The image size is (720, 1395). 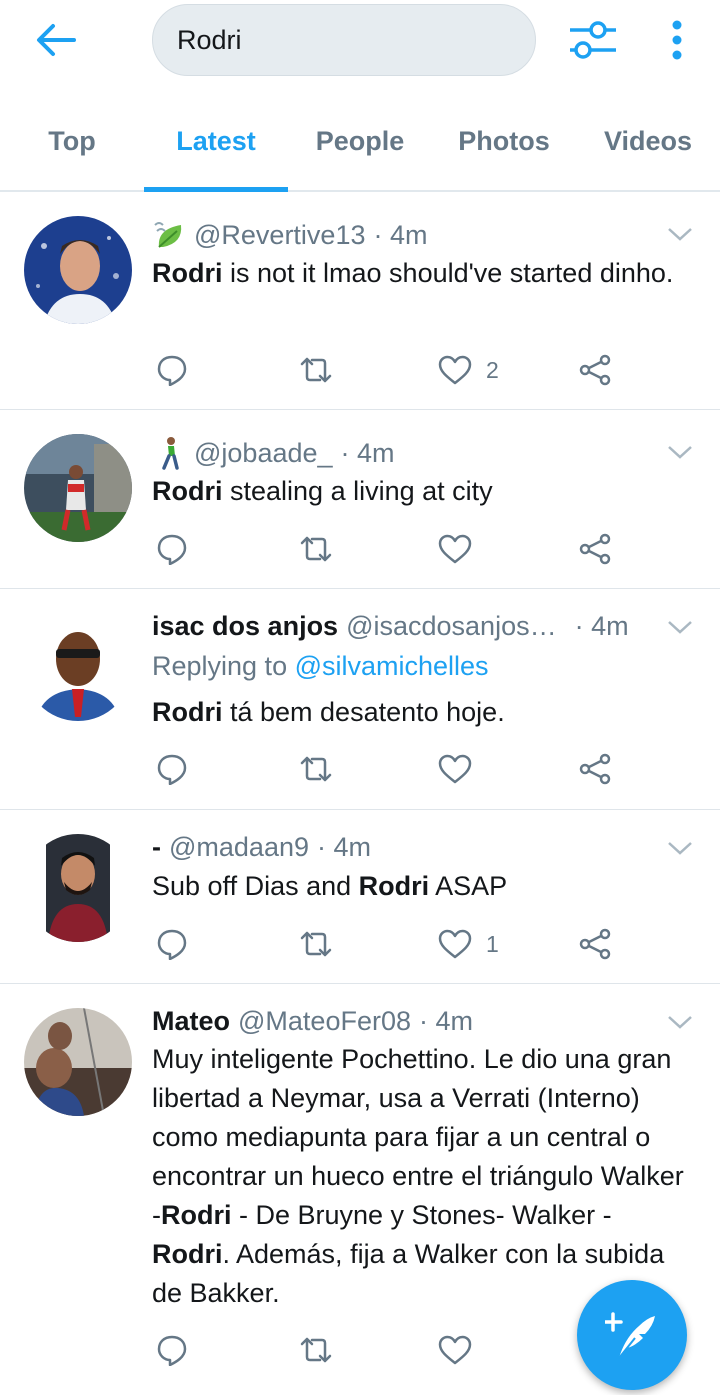 What do you see at coordinates (170, 235) in the screenshot?
I see `leaf-wind-emoji-icon` at bounding box center [170, 235].